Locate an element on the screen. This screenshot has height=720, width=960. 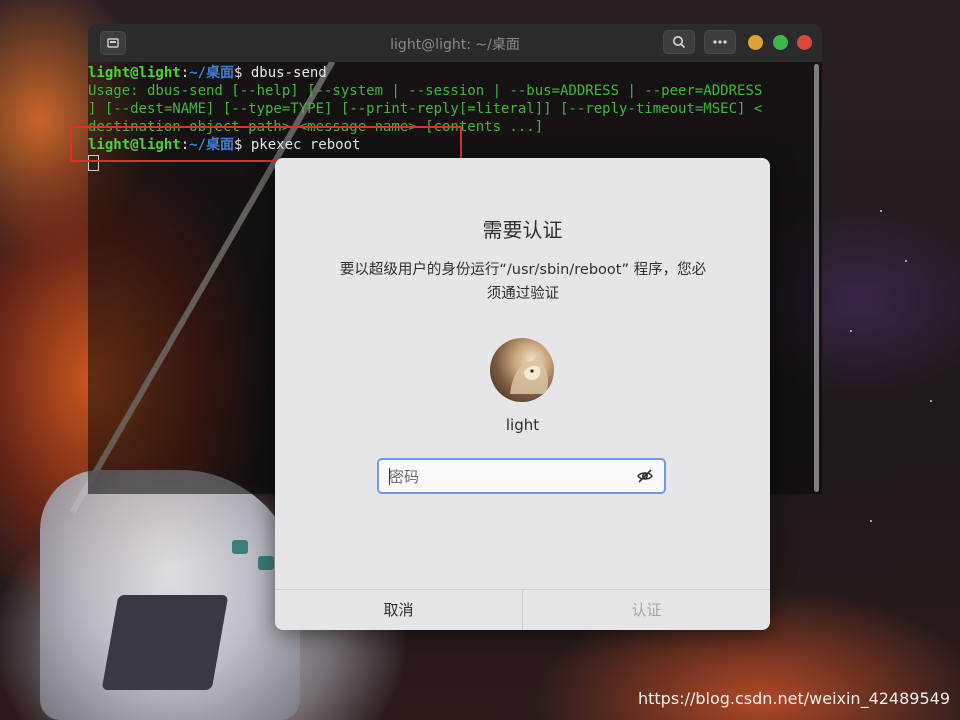
maximize-button is located at coordinates (780, 42).